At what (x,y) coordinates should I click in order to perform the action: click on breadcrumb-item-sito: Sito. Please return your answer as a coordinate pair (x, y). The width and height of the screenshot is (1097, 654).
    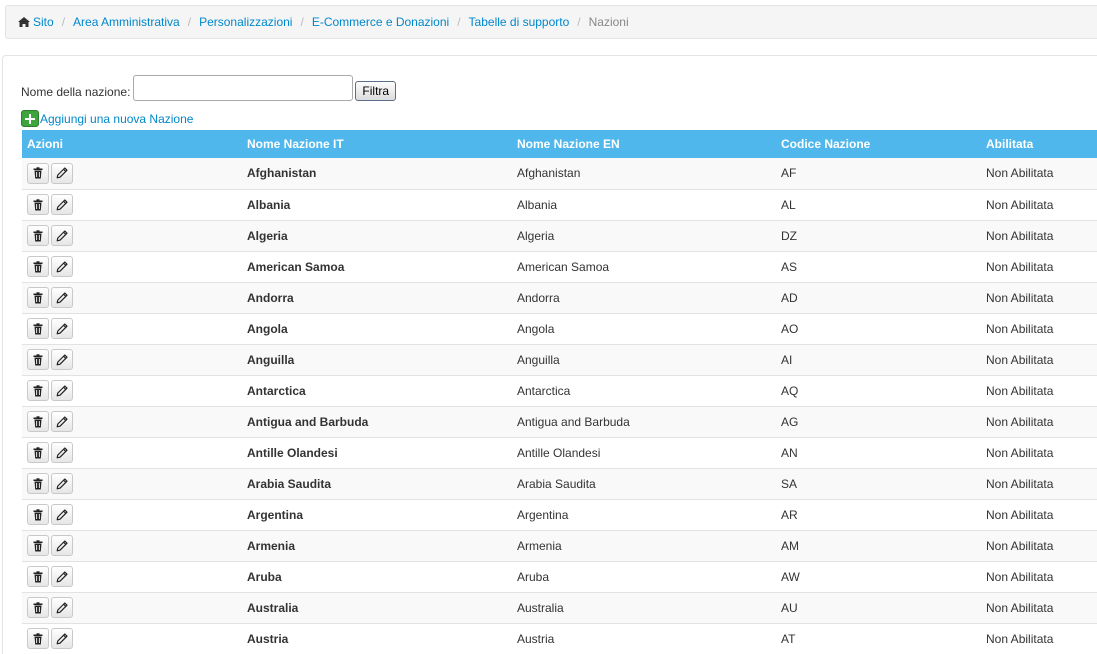
    Looking at the image, I should click on (36, 22).